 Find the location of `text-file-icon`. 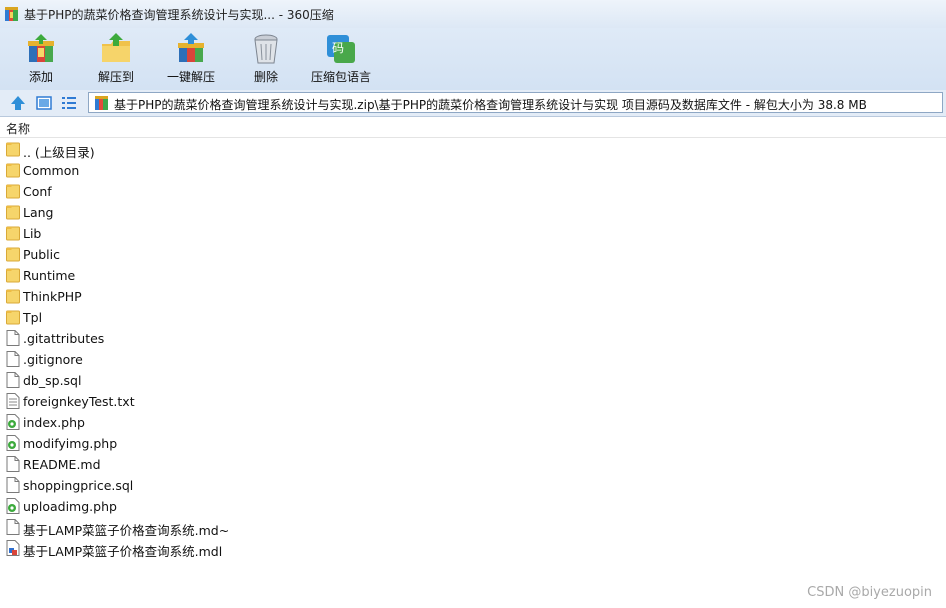

text-file-icon is located at coordinates (13, 401).